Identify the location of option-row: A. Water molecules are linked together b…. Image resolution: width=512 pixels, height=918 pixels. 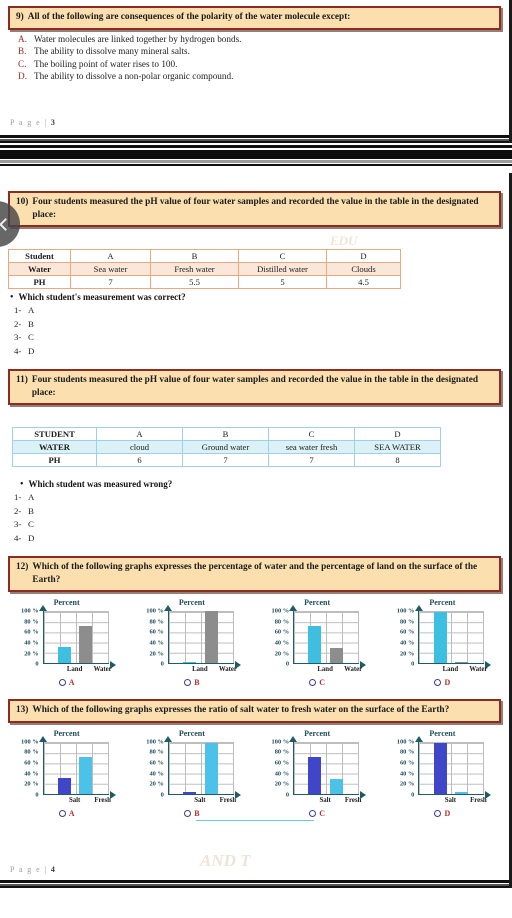
(263, 39).